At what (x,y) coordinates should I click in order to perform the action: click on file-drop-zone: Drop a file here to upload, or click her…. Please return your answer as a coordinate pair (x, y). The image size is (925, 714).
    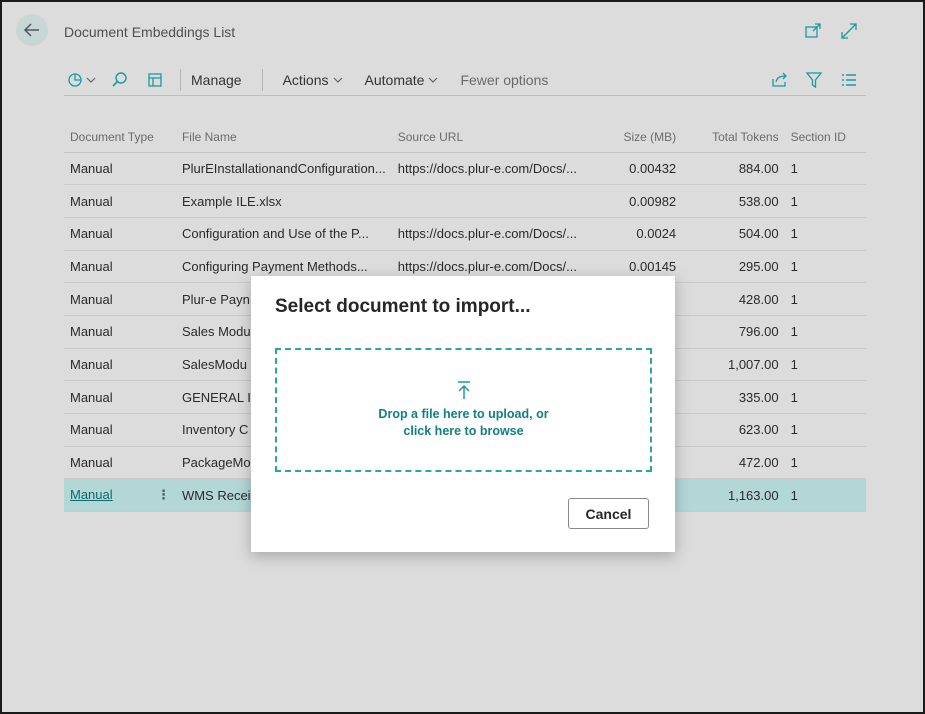
    Looking at the image, I should click on (463, 410).